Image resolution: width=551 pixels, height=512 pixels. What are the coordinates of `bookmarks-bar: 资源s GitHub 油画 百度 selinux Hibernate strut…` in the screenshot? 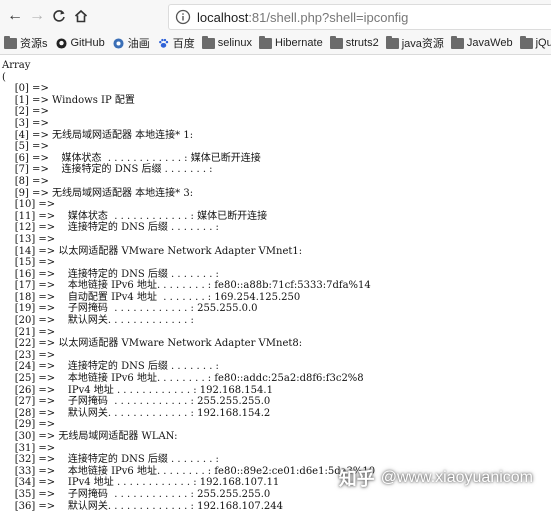 It's located at (275, 43).